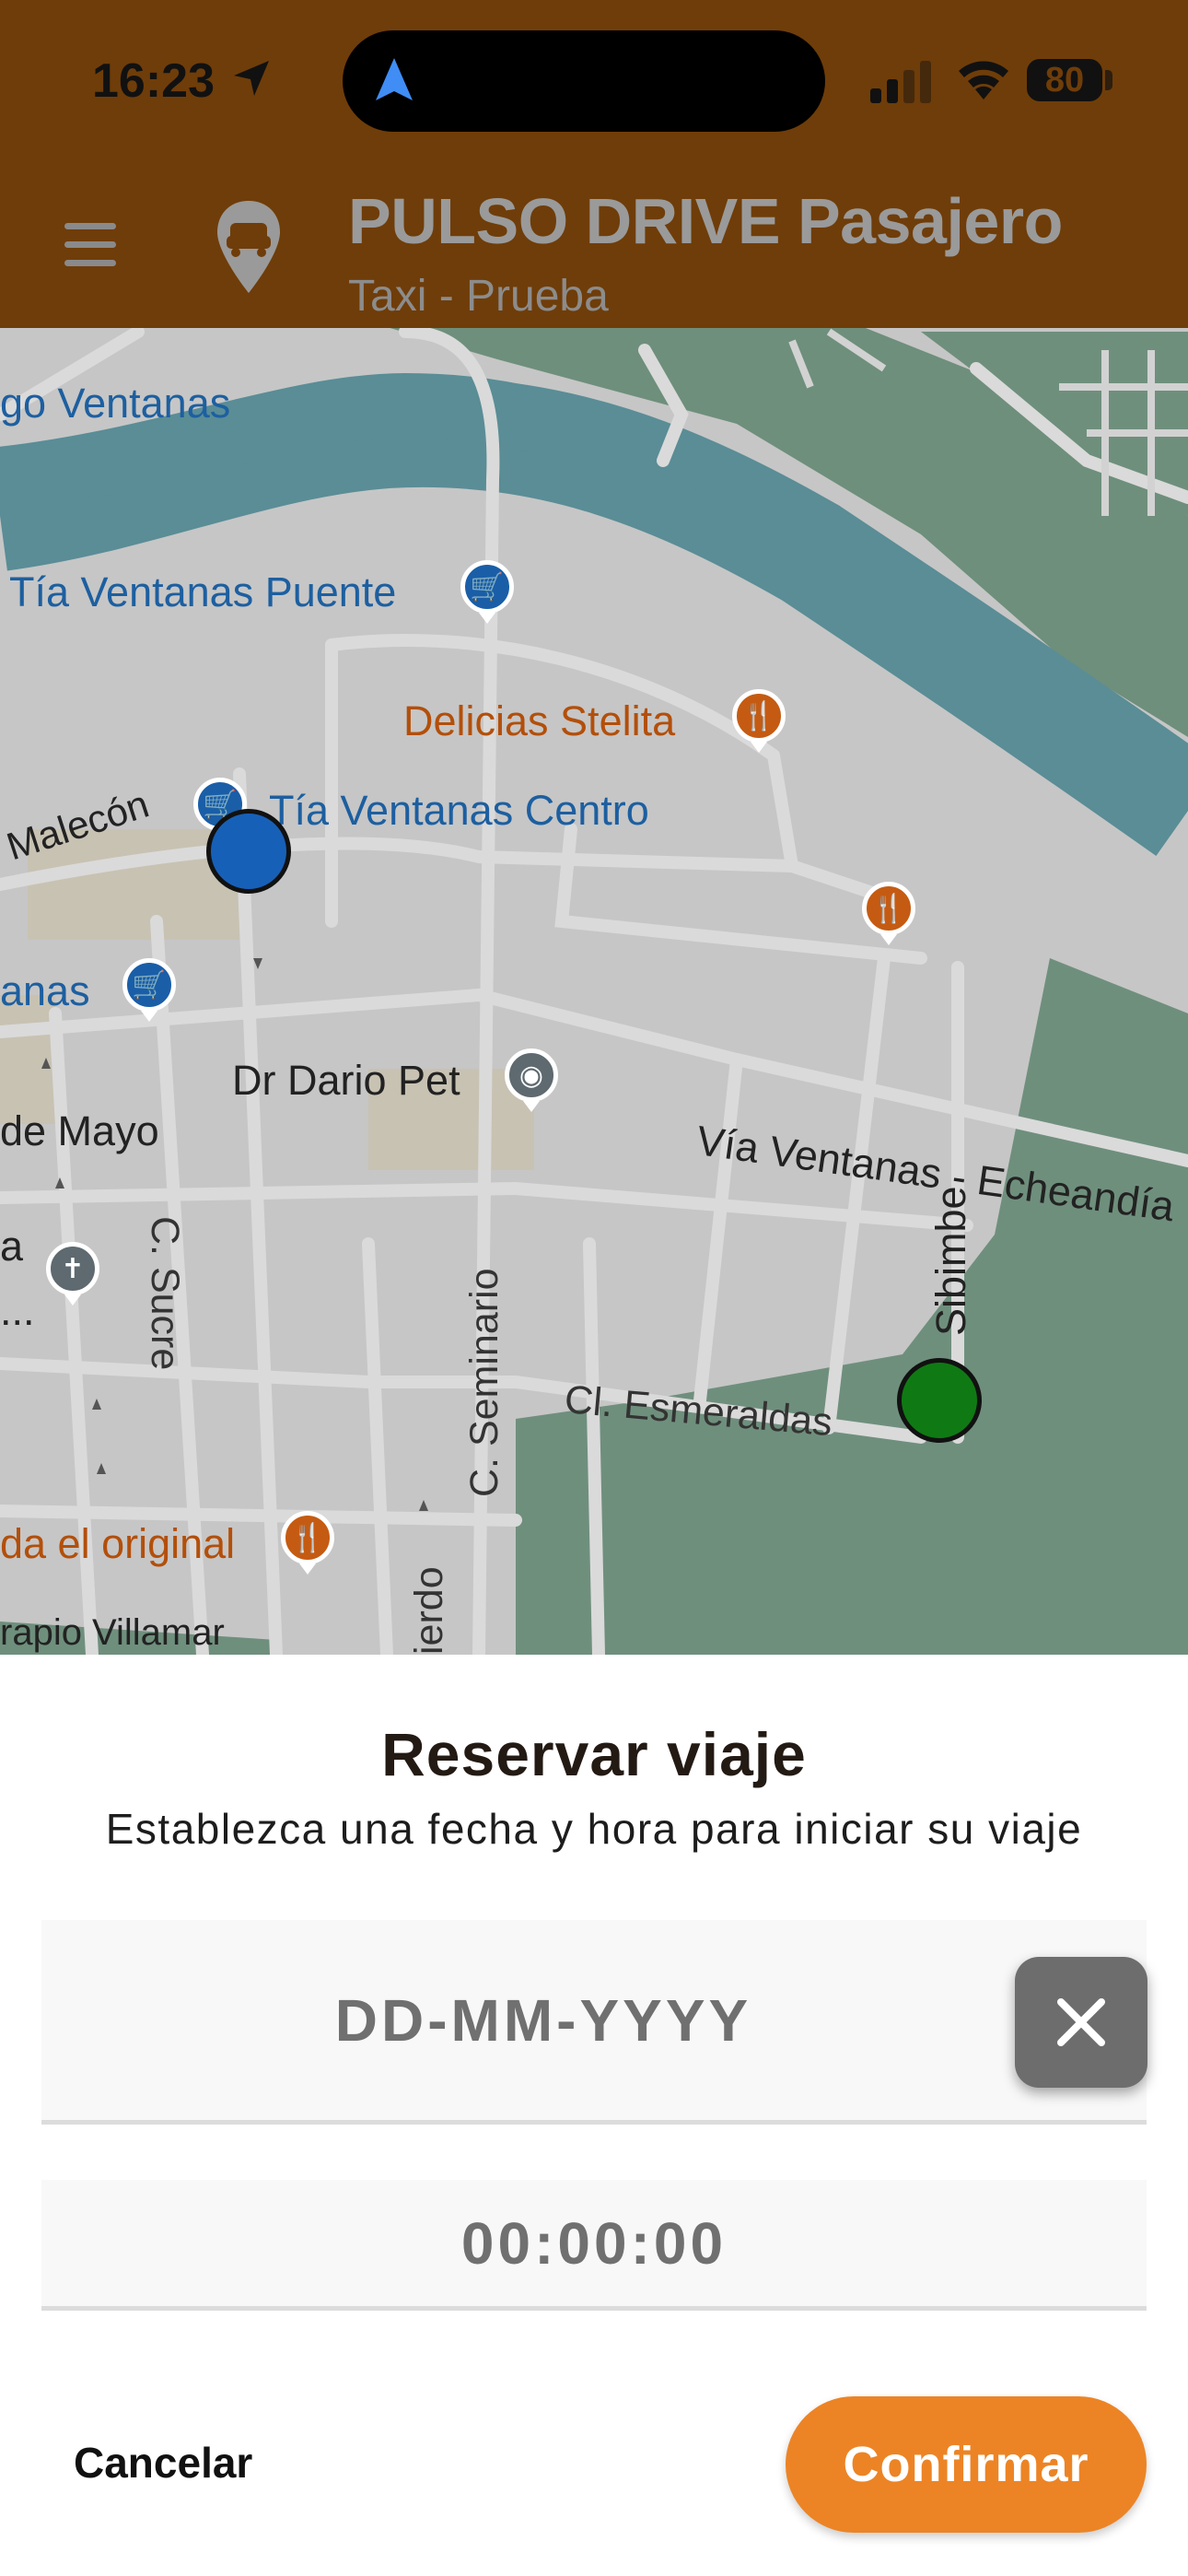 The height and width of the screenshot is (2576, 1188). What do you see at coordinates (939, 1400) in the screenshot?
I see `destination-marker` at bounding box center [939, 1400].